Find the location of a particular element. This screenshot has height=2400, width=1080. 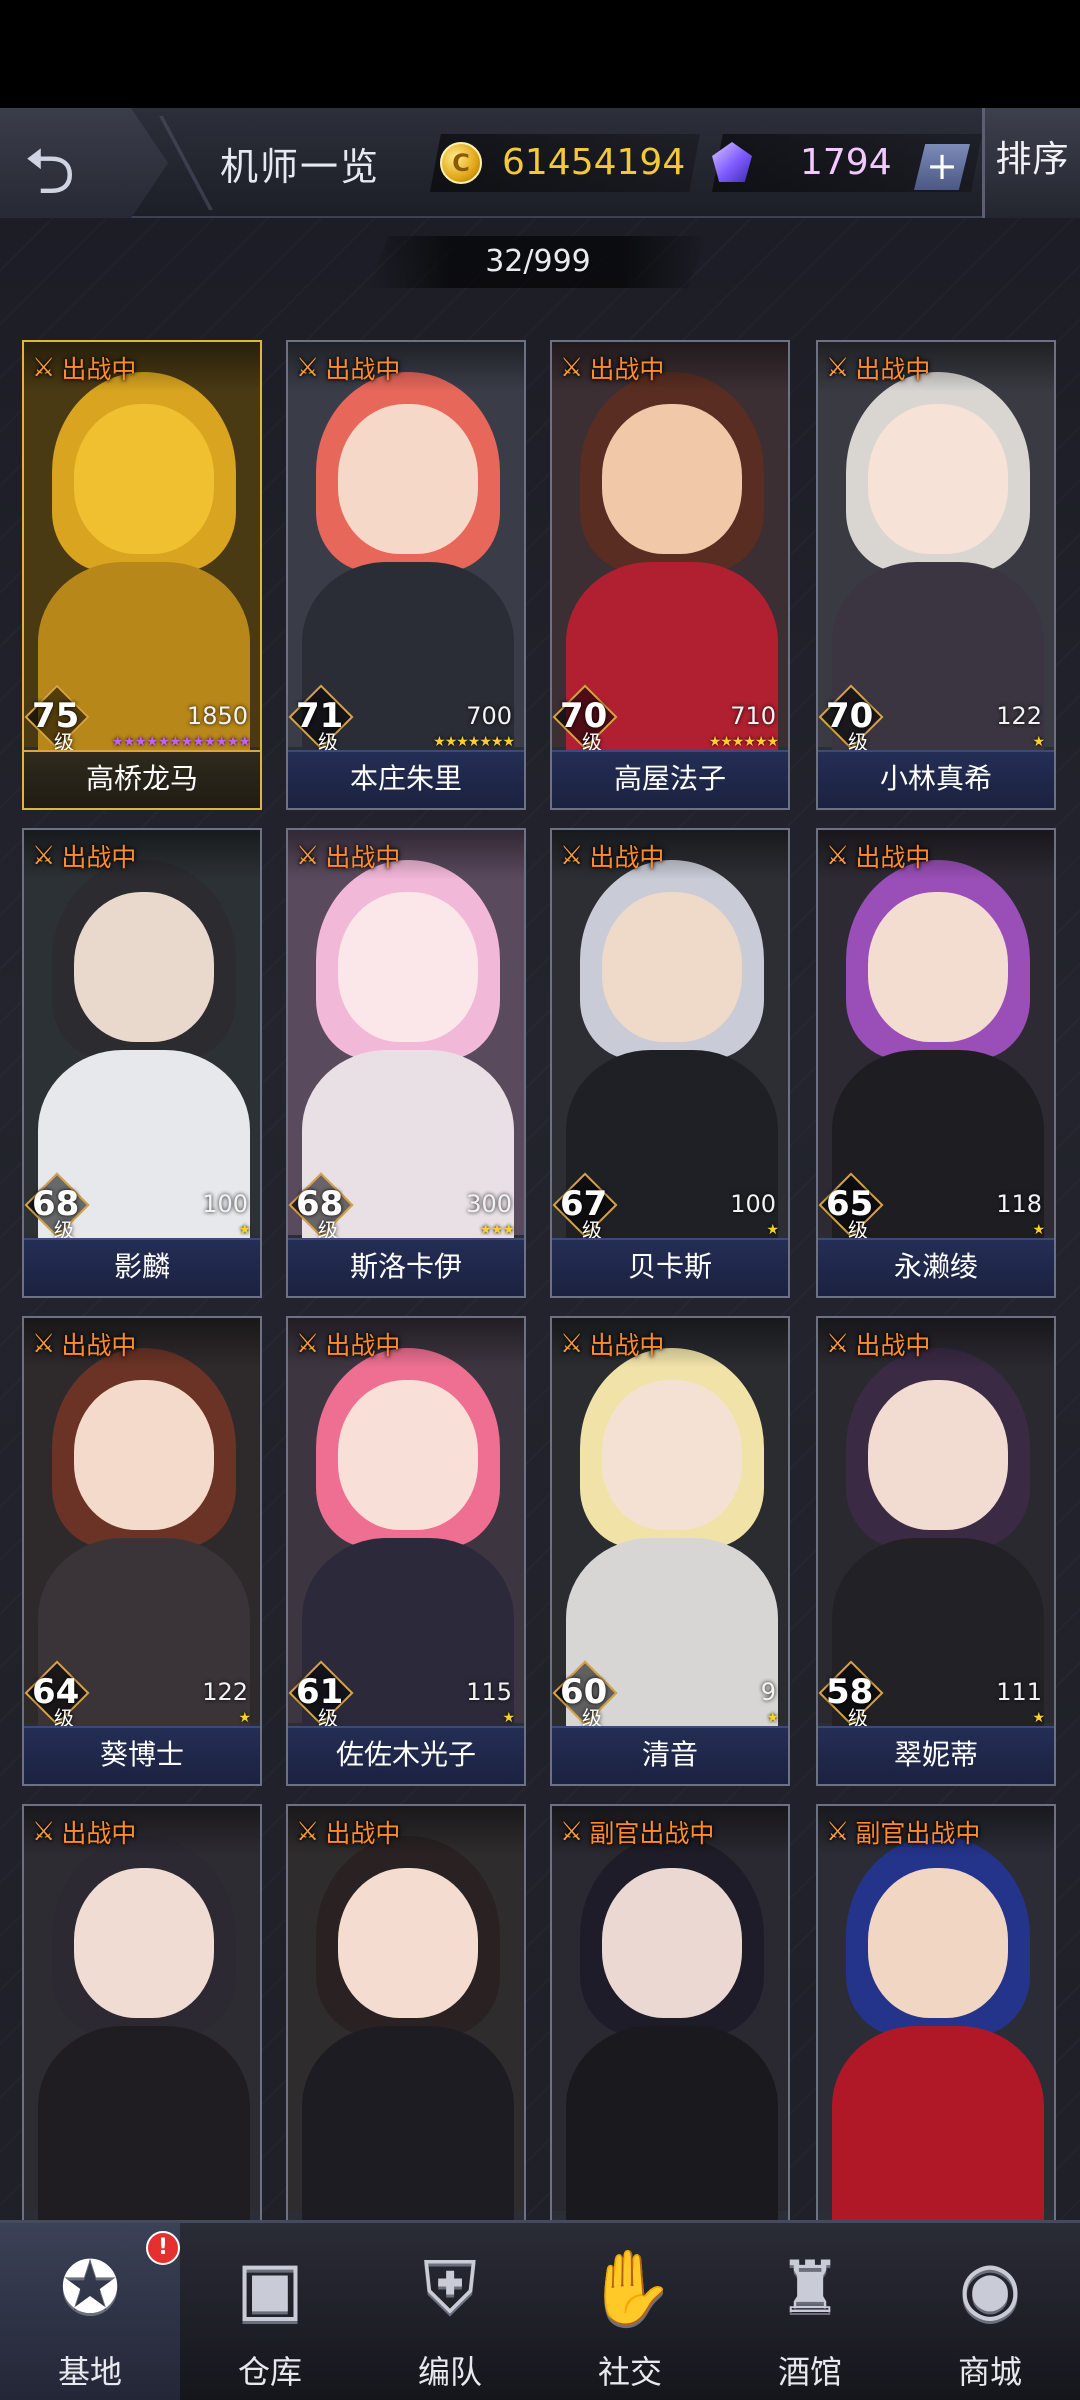

back-arrow-icon: ⮌ is located at coordinates (50, 172).